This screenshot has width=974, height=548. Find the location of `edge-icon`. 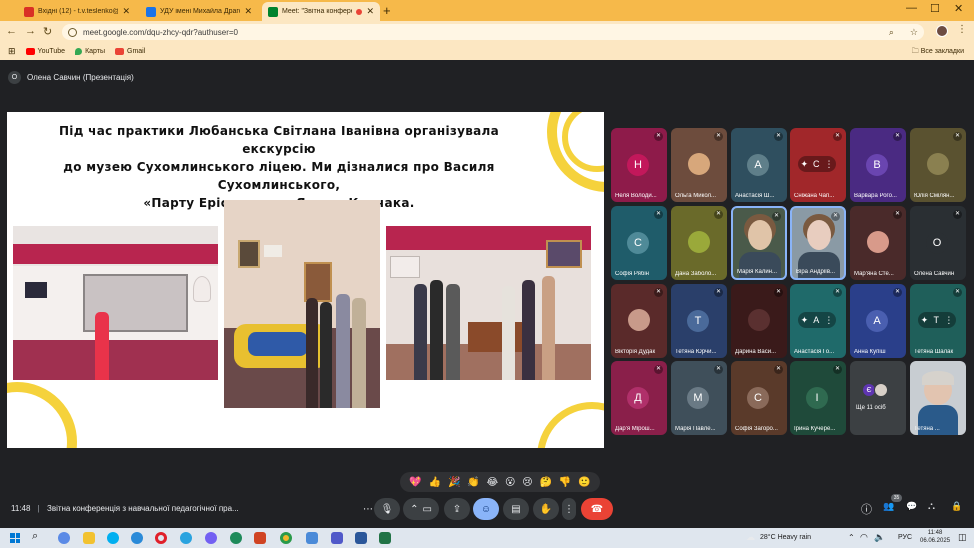

edge-icon is located at coordinates (137, 538).